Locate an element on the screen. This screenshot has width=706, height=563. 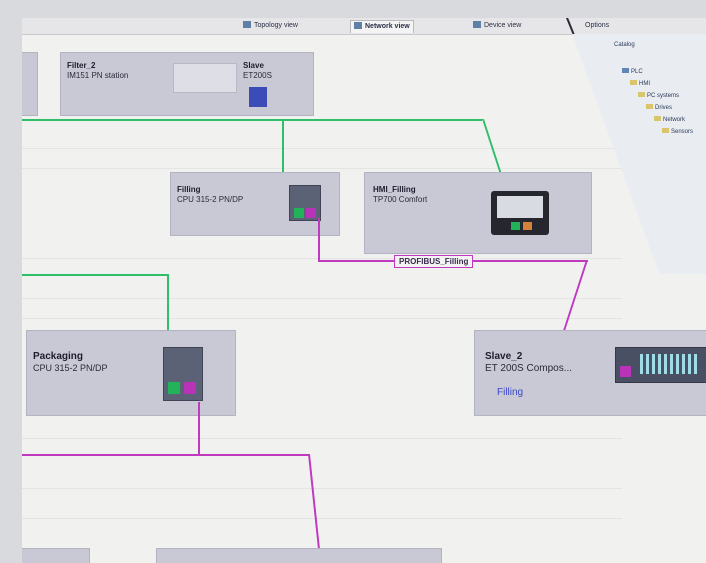
device-box-slave2: Slave_2 ET 200S Compos... Filling is located at coordinates (590, 373).